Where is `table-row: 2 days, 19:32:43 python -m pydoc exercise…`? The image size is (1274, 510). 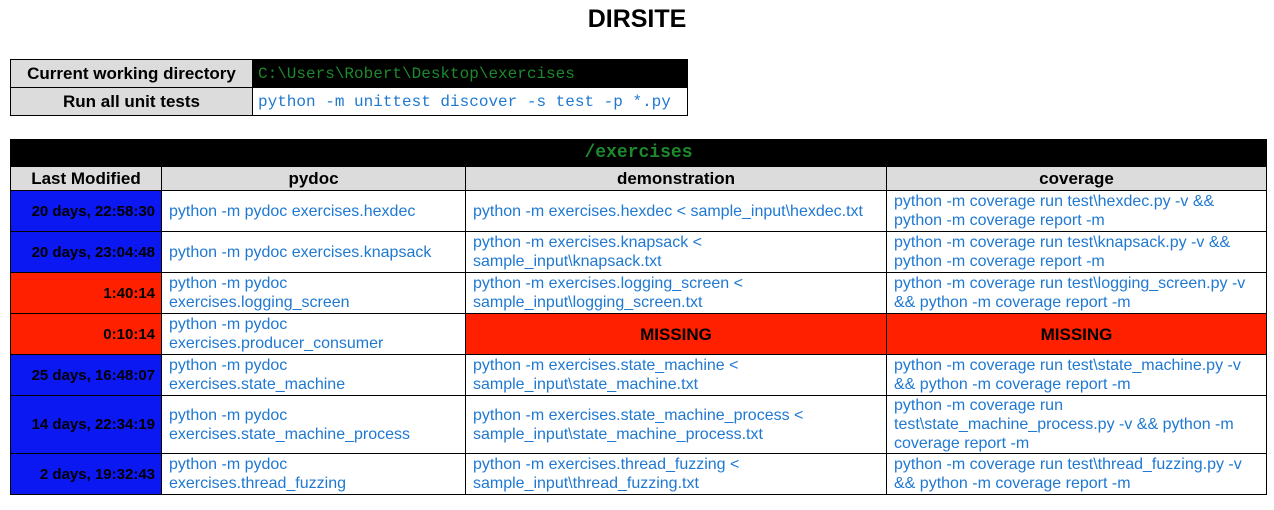
table-row: 2 days, 19:32:43 python -m pydoc exercise… is located at coordinates (639, 474).